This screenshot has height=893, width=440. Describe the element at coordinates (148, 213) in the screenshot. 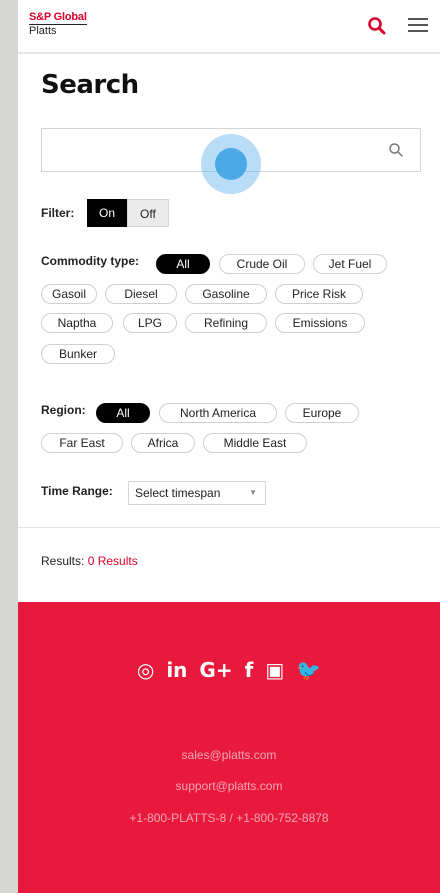

I see `filter-off-button: Off` at that location.